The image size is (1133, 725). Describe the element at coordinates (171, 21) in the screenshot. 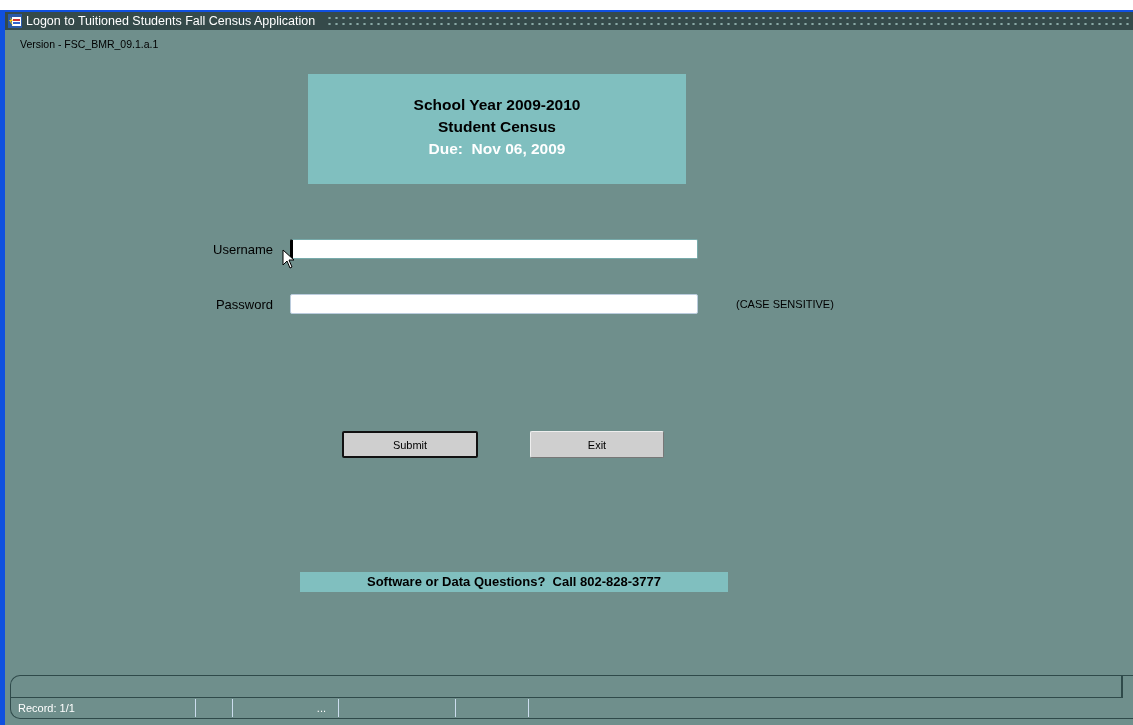

I see `window-title: Logon to Tuitioned Students Fall Census Application` at that location.